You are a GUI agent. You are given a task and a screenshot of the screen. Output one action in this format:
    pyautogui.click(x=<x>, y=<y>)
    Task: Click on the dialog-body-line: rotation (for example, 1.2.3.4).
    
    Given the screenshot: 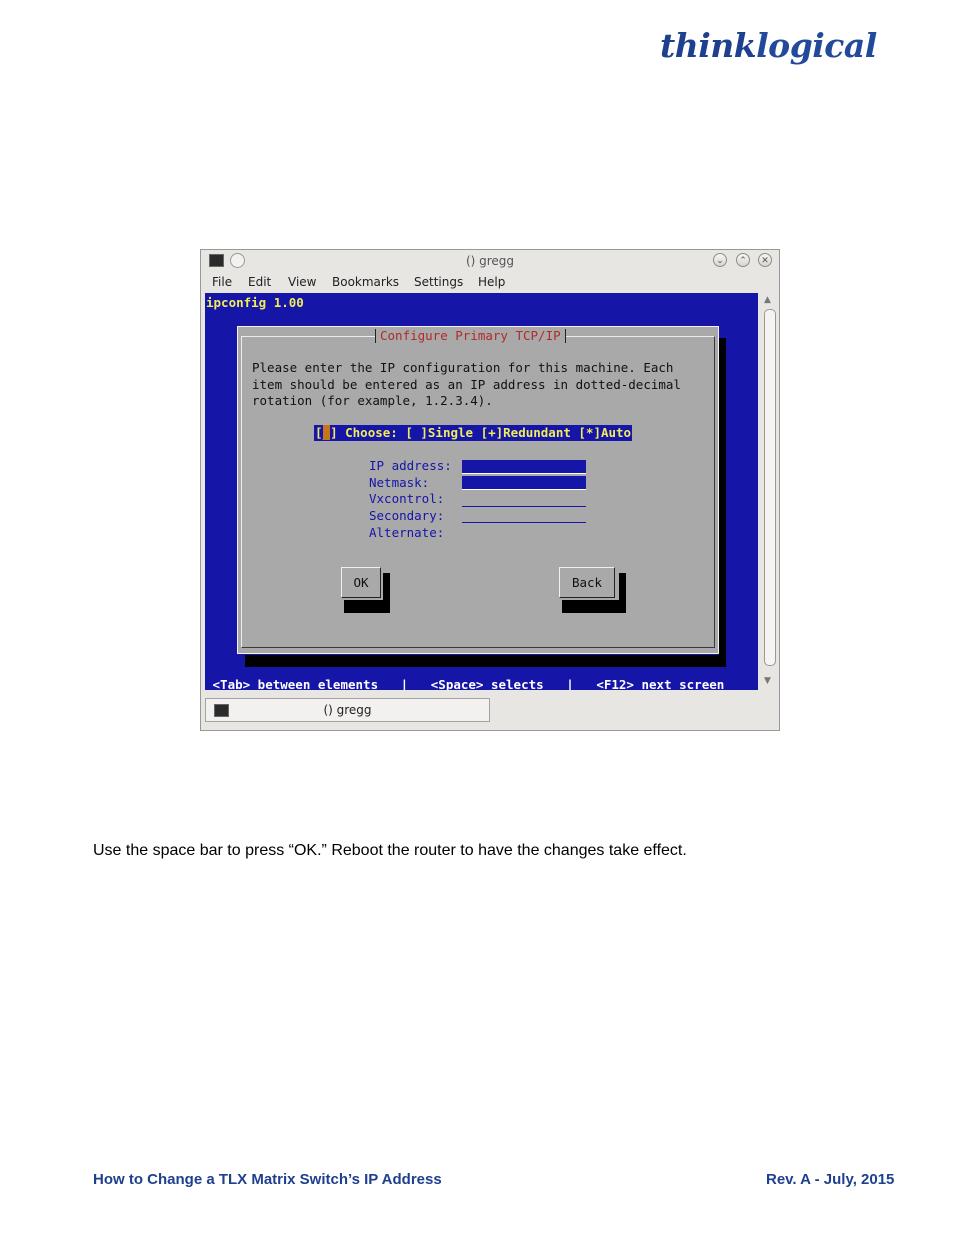 What is the action you would take?
    pyautogui.click(x=372, y=400)
    